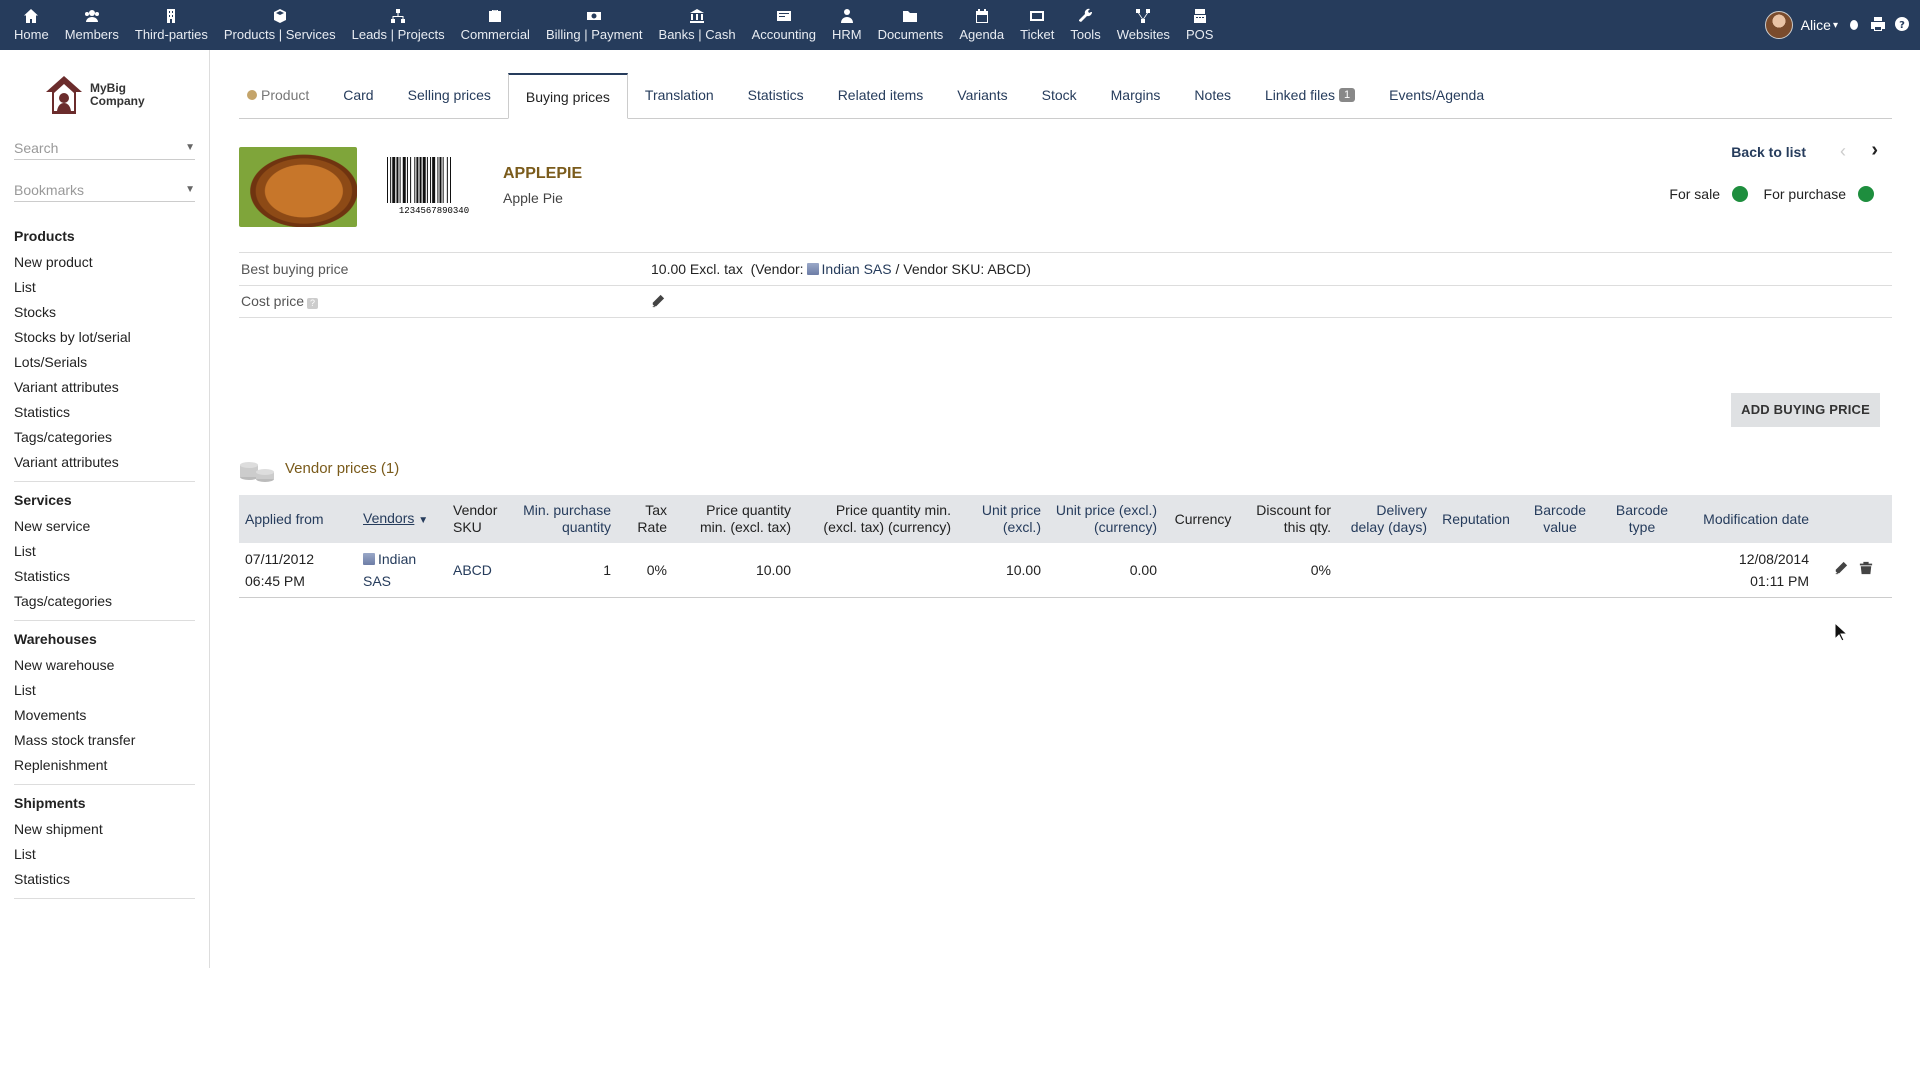  I want to click on sidebar-item-new-service: New service, so click(104, 526).